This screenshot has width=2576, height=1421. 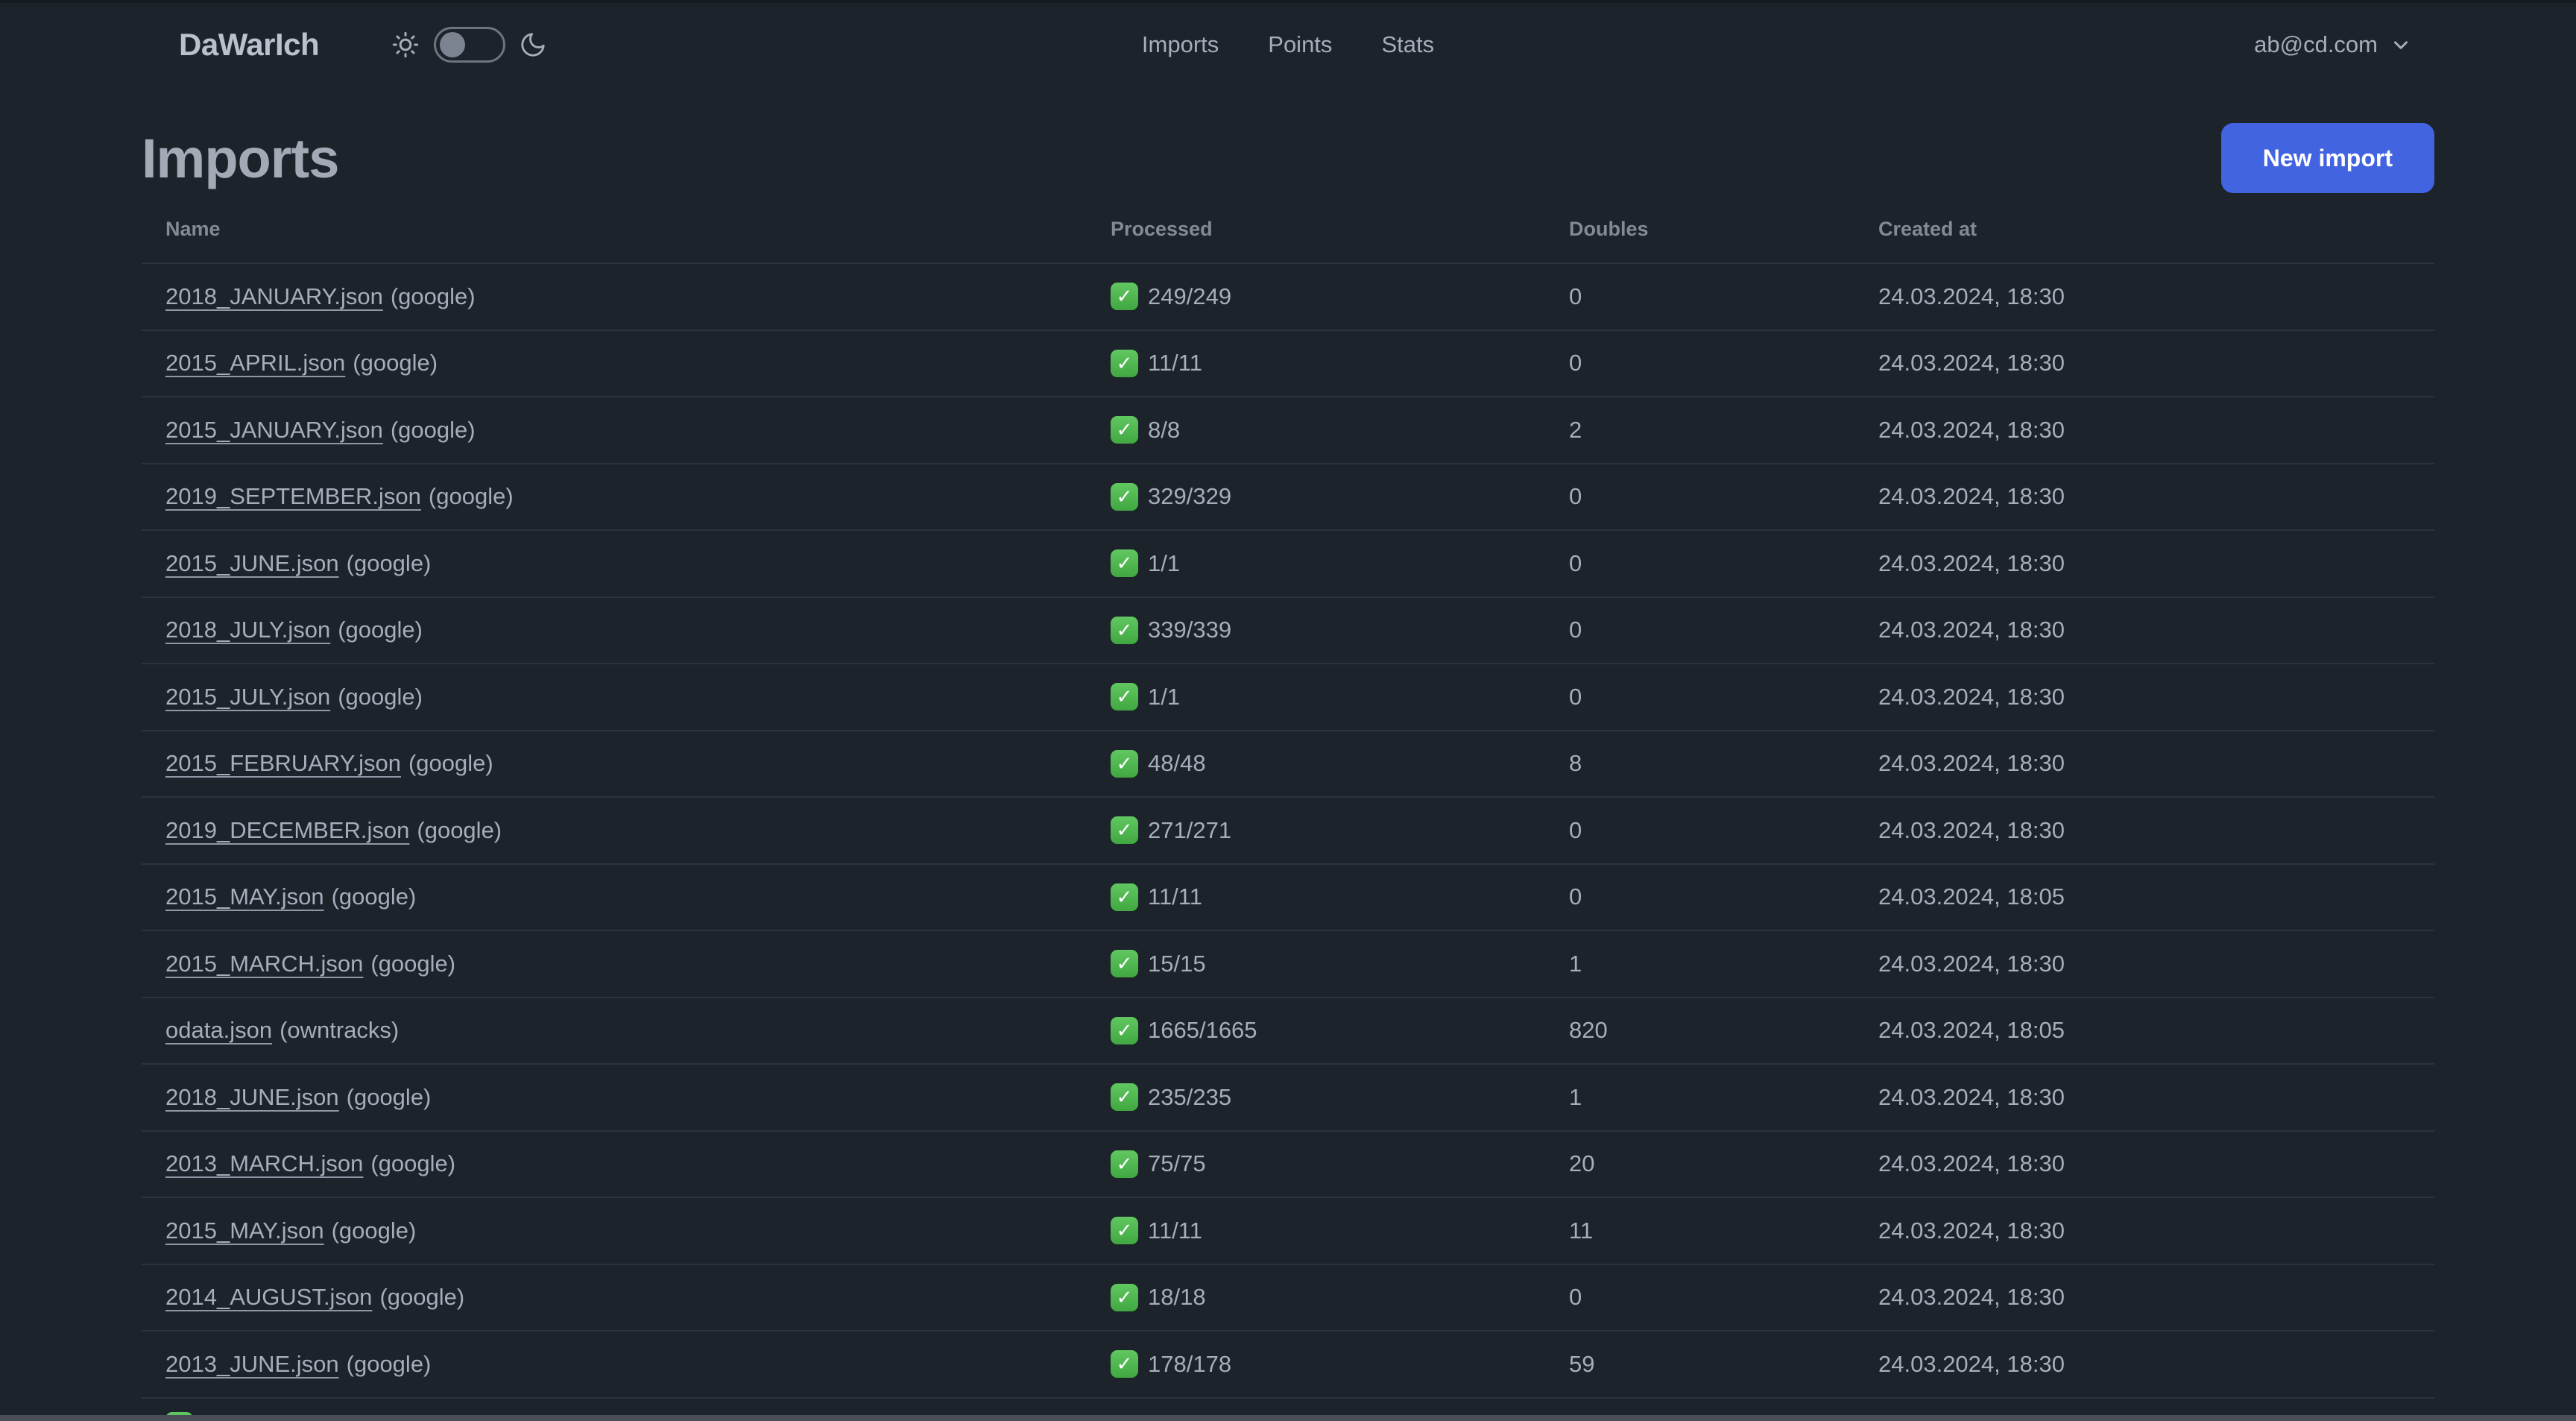 I want to click on processed-cell: ✓ 339/339, so click(x=1340, y=630).